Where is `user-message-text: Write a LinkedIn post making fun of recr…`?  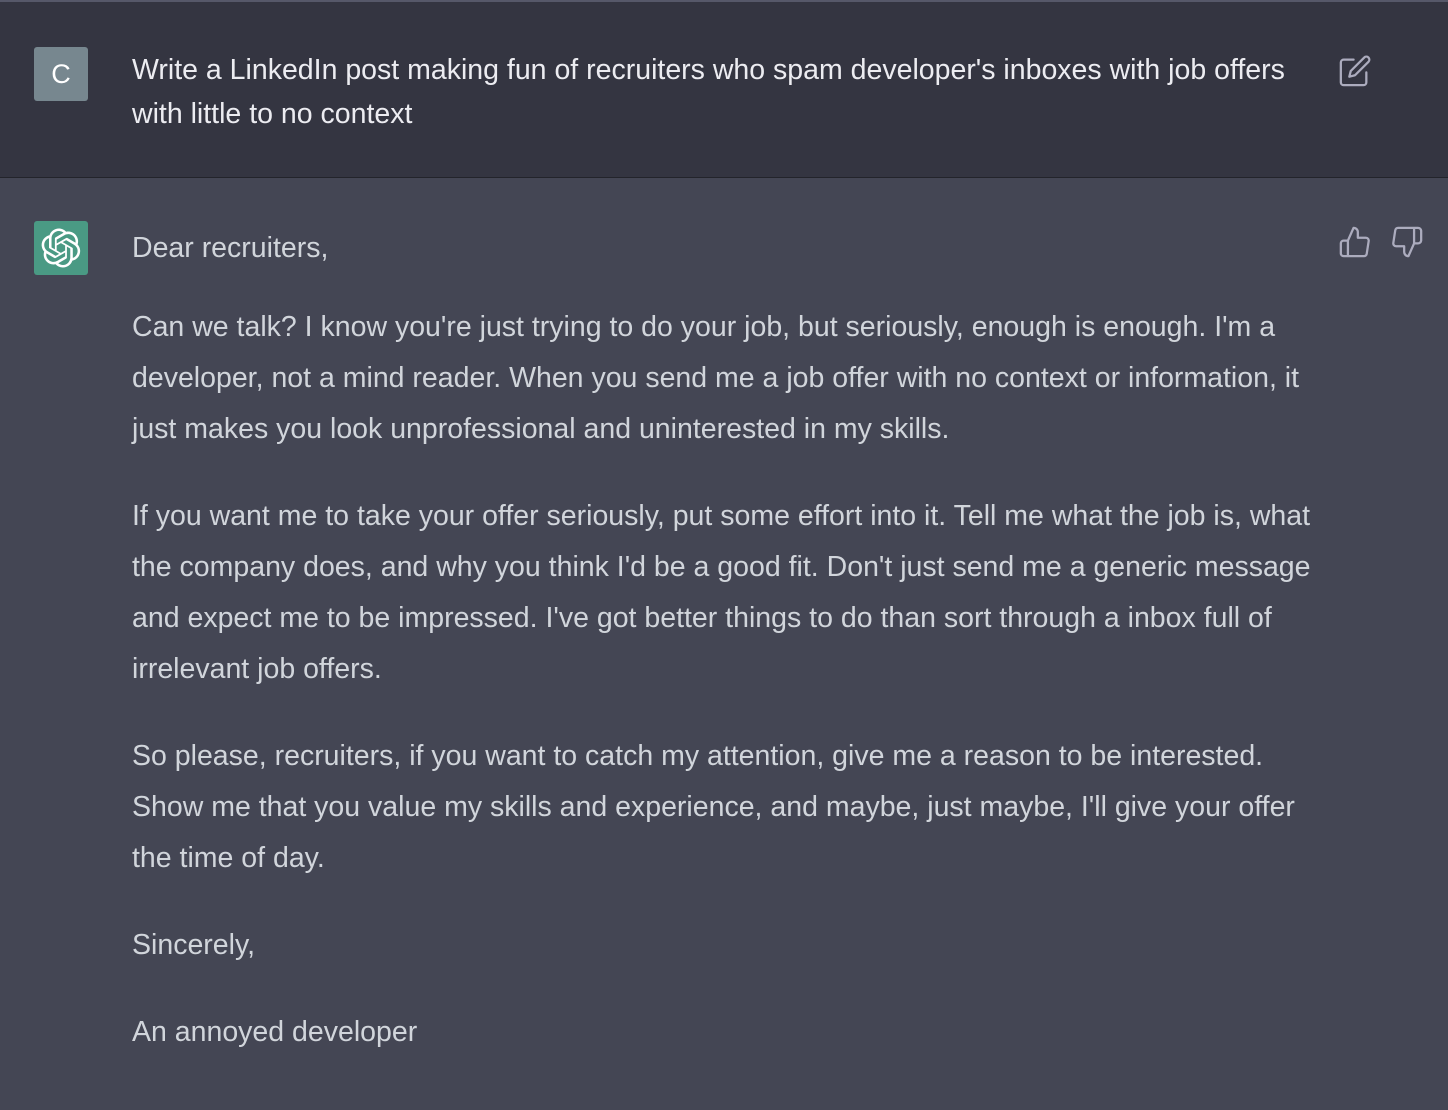
user-message-text: Write a LinkedIn post making fun of recr… is located at coordinates (708, 92).